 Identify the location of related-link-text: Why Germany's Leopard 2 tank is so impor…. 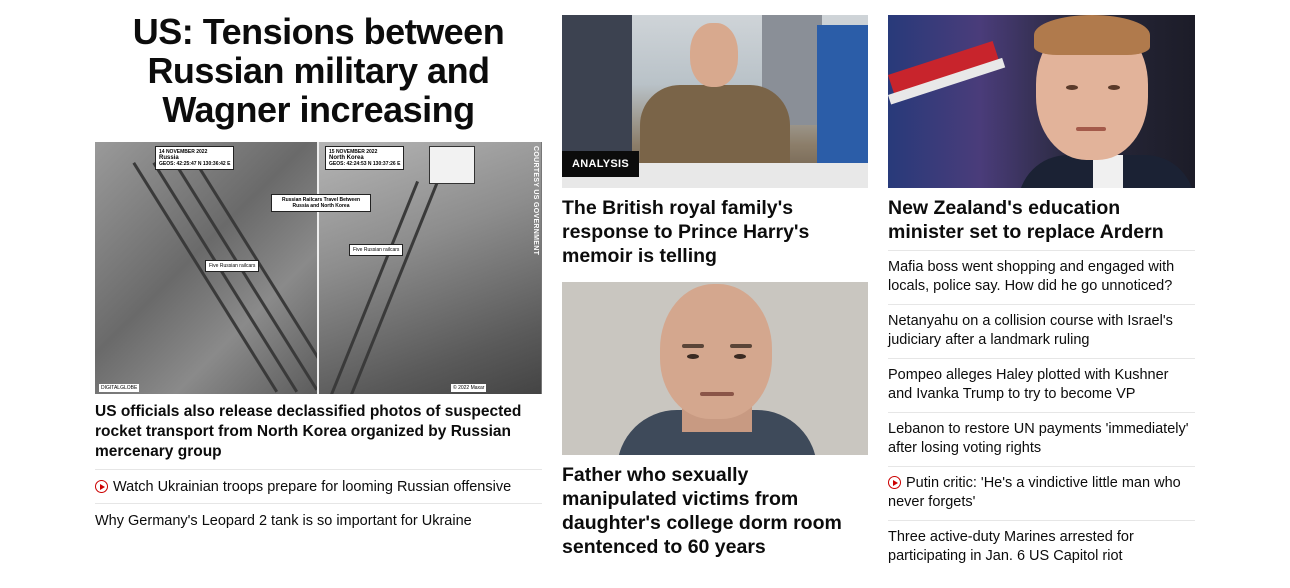
(283, 521).